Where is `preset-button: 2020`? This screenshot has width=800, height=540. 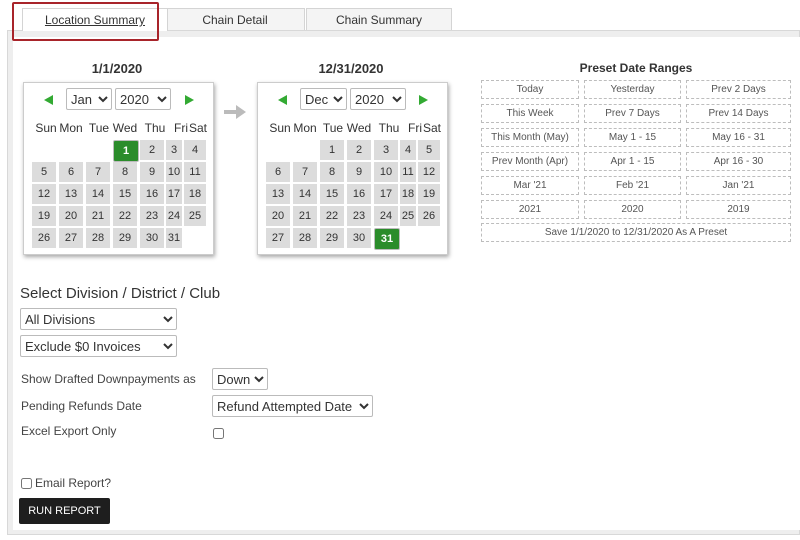 preset-button: 2020 is located at coordinates (632, 209).